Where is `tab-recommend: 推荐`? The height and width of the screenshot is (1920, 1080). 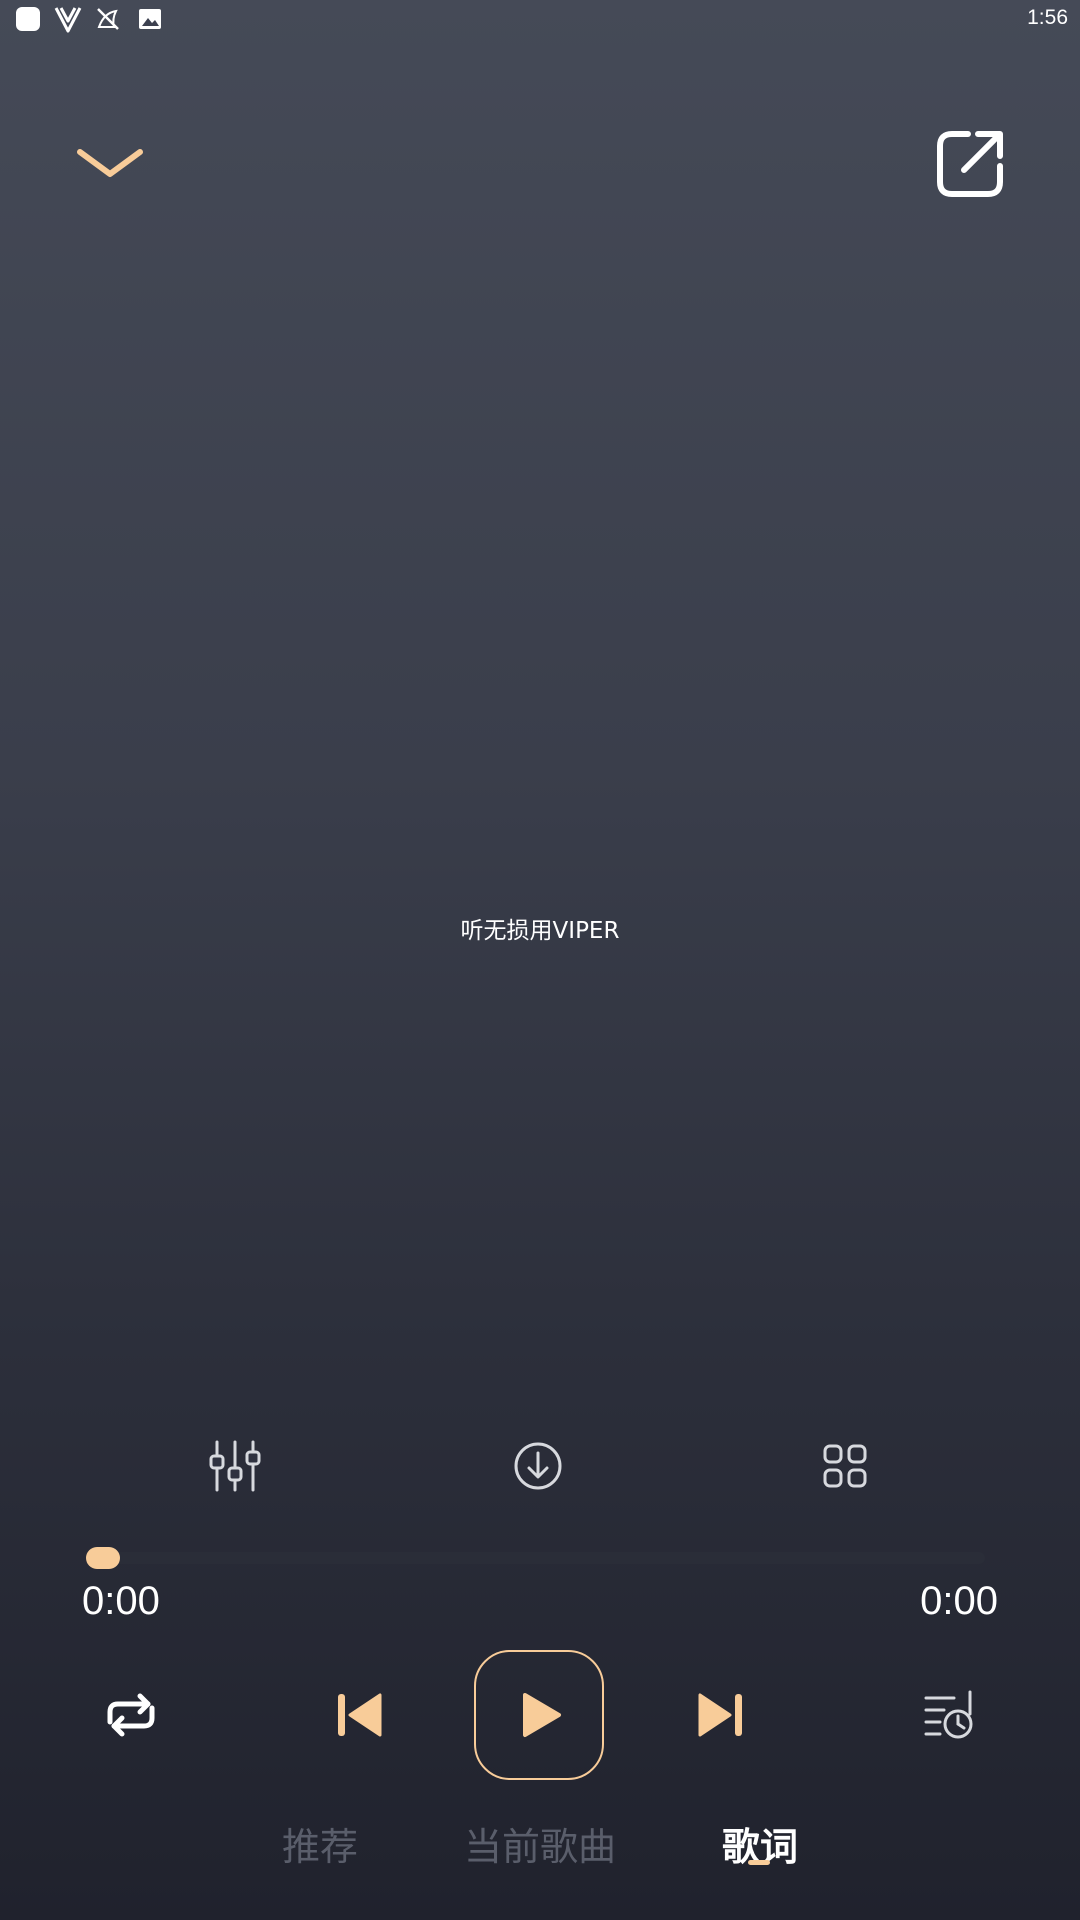 tab-recommend: 推荐 is located at coordinates (320, 1847).